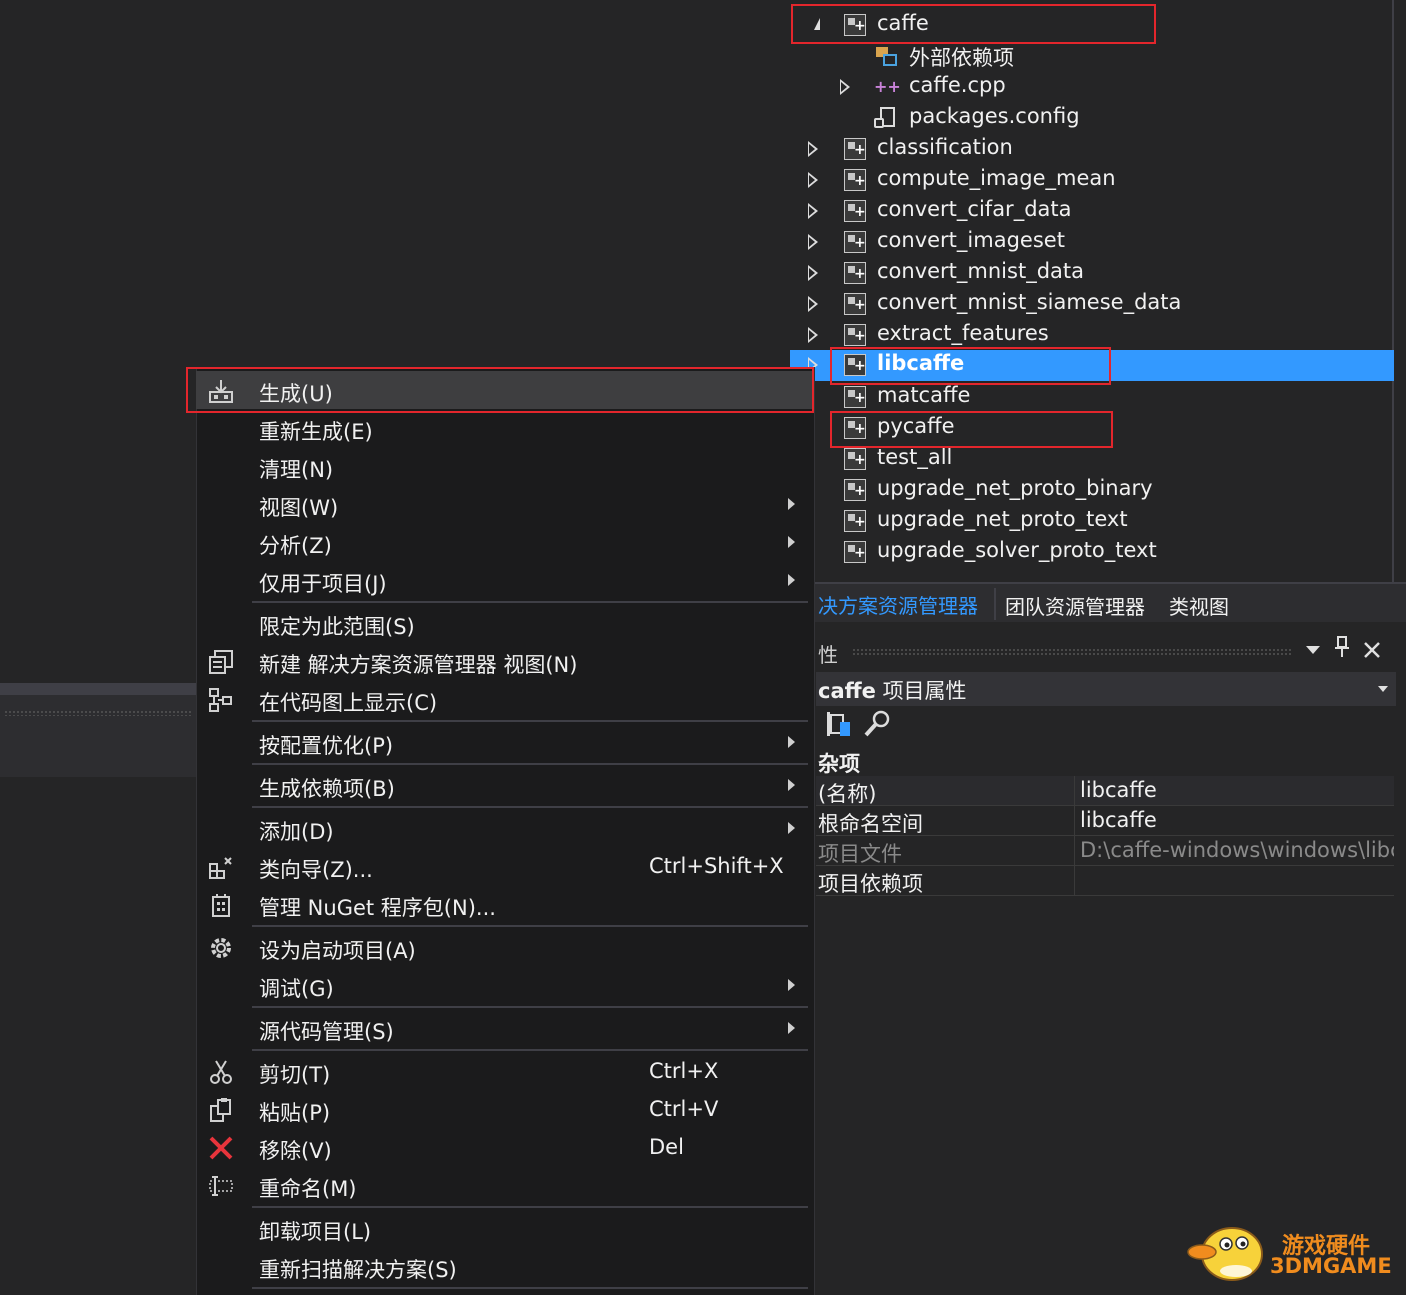 The width and height of the screenshot is (1406, 1295). I want to click on expanded-arrow-icon, so click(814, 24).